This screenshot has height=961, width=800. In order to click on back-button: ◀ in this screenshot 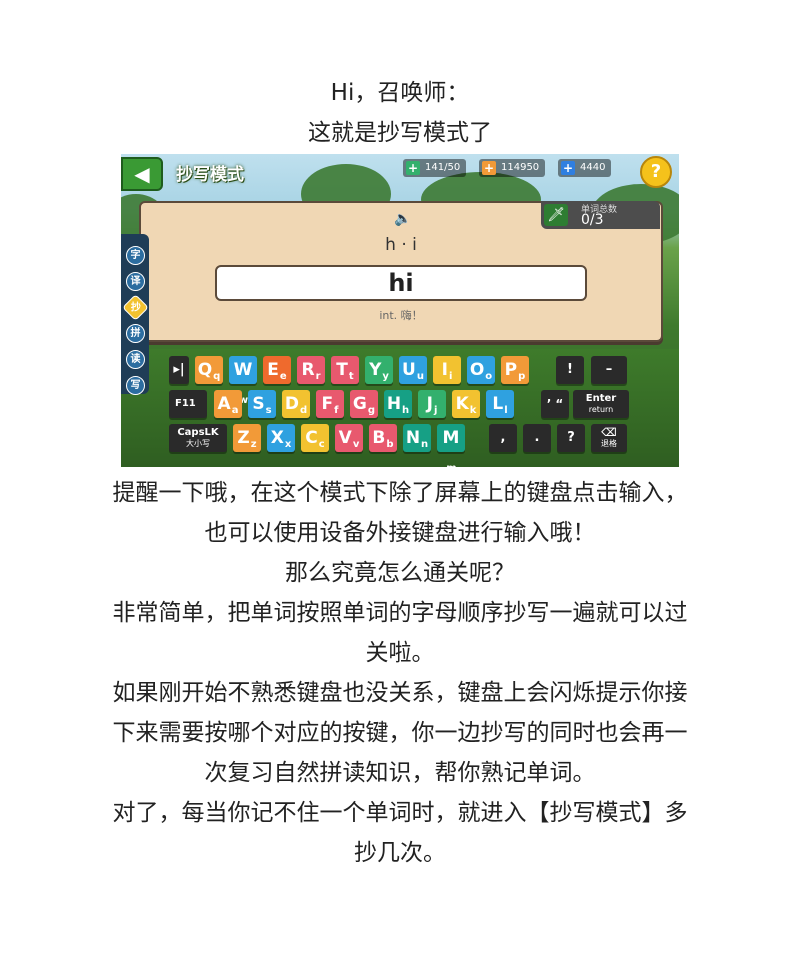, I will do `click(142, 174)`.